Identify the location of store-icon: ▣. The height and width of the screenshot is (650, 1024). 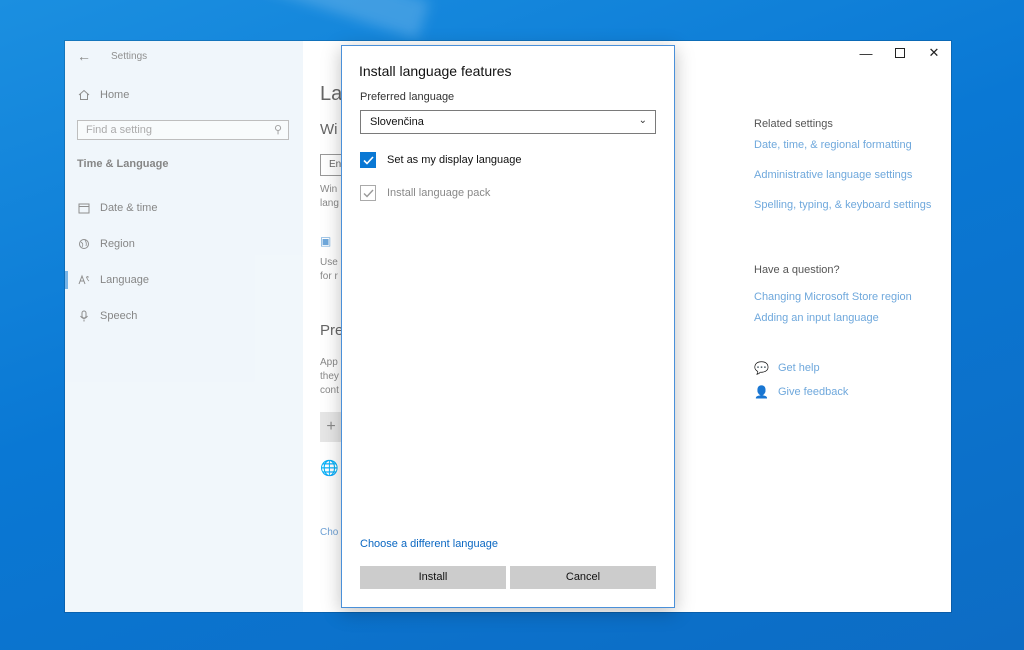
(326, 241).